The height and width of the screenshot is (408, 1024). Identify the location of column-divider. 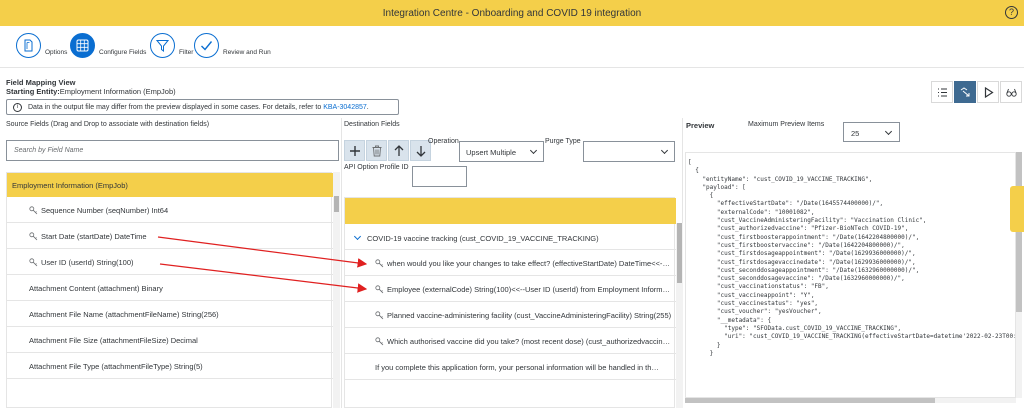
(341, 263).